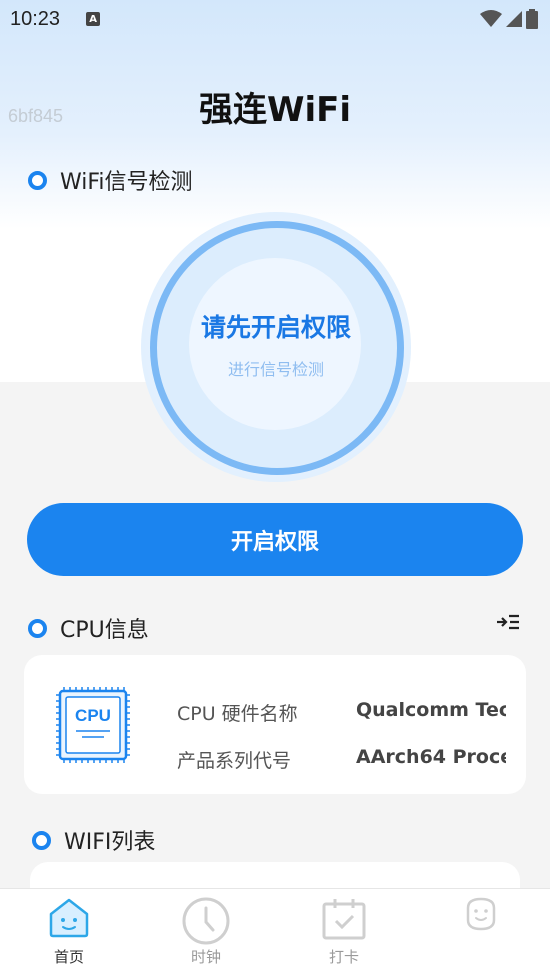  I want to click on home-face-icon, so click(69, 918).